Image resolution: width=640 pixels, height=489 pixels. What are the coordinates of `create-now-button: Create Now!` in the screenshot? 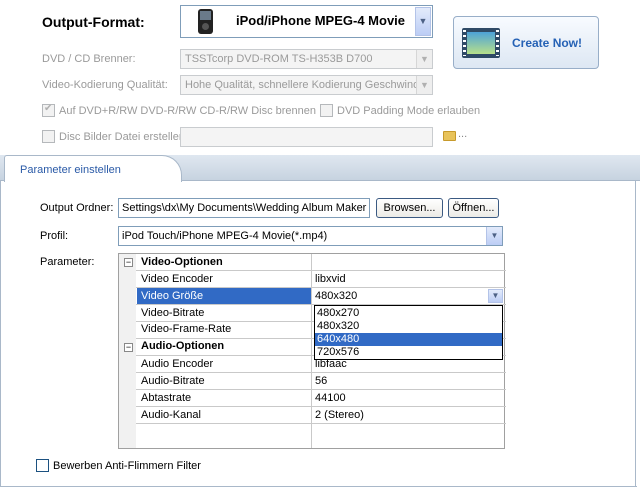 It's located at (526, 42).